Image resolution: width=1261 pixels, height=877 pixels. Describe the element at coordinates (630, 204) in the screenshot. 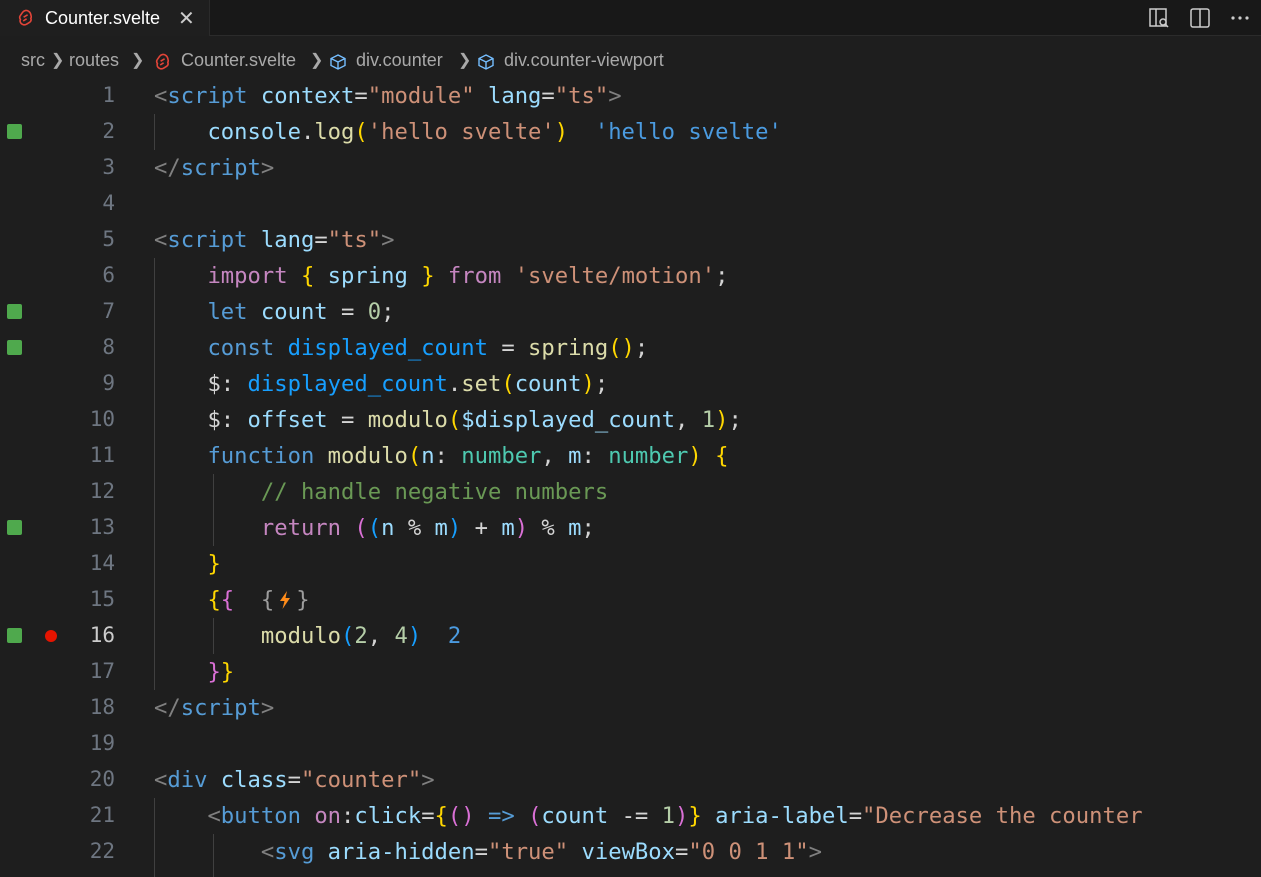

I see `code-line: 4` at that location.